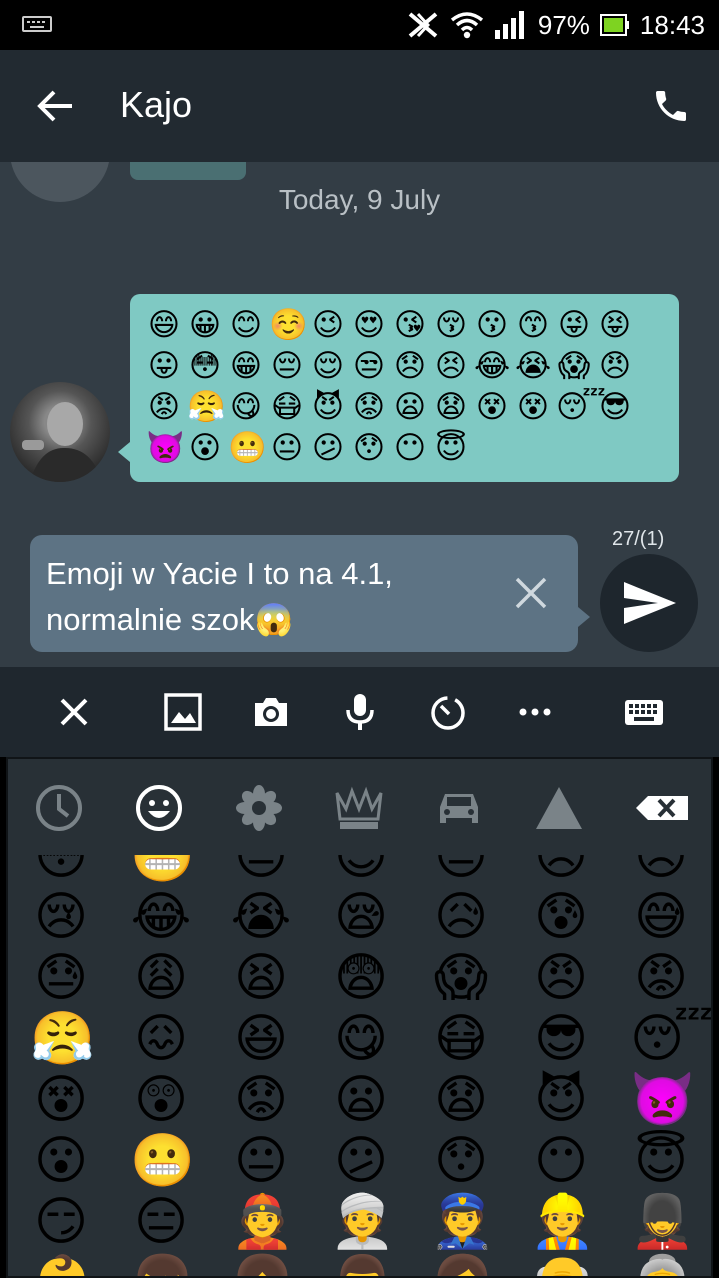 The width and height of the screenshot is (719, 1278). Describe the element at coordinates (162, 1264) in the screenshot. I see `emoji-key: 👦` at that location.